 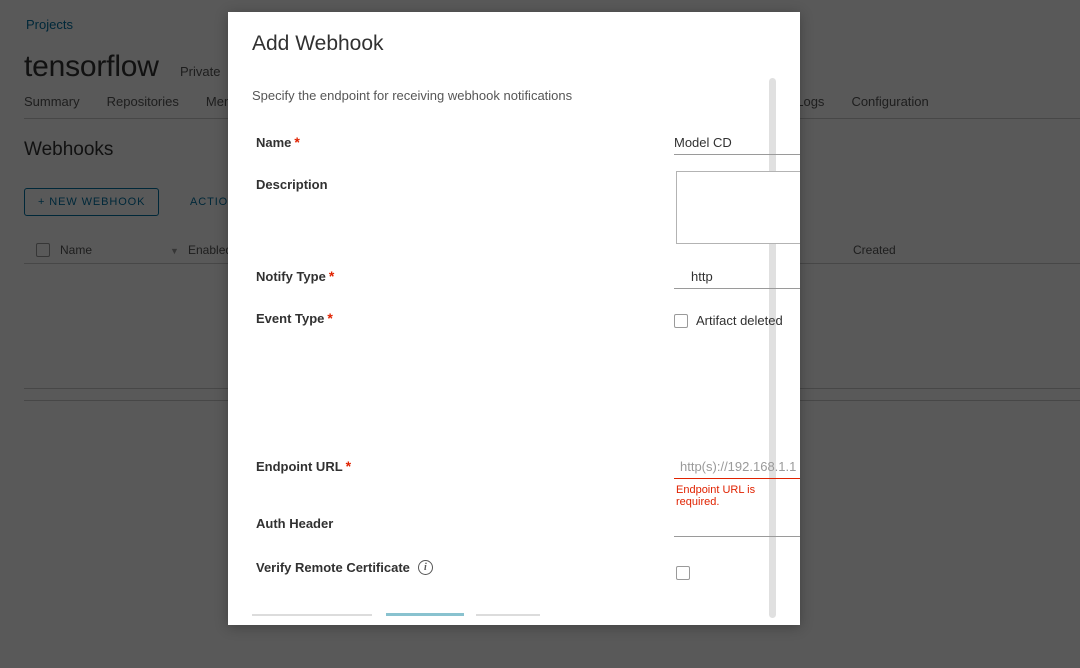 I want to click on footer-control-active, so click(x=425, y=614).